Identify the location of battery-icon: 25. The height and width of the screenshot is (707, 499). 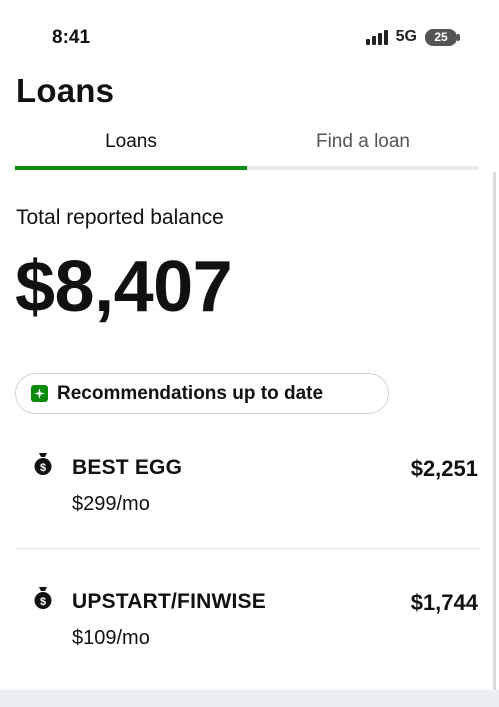
(442, 37).